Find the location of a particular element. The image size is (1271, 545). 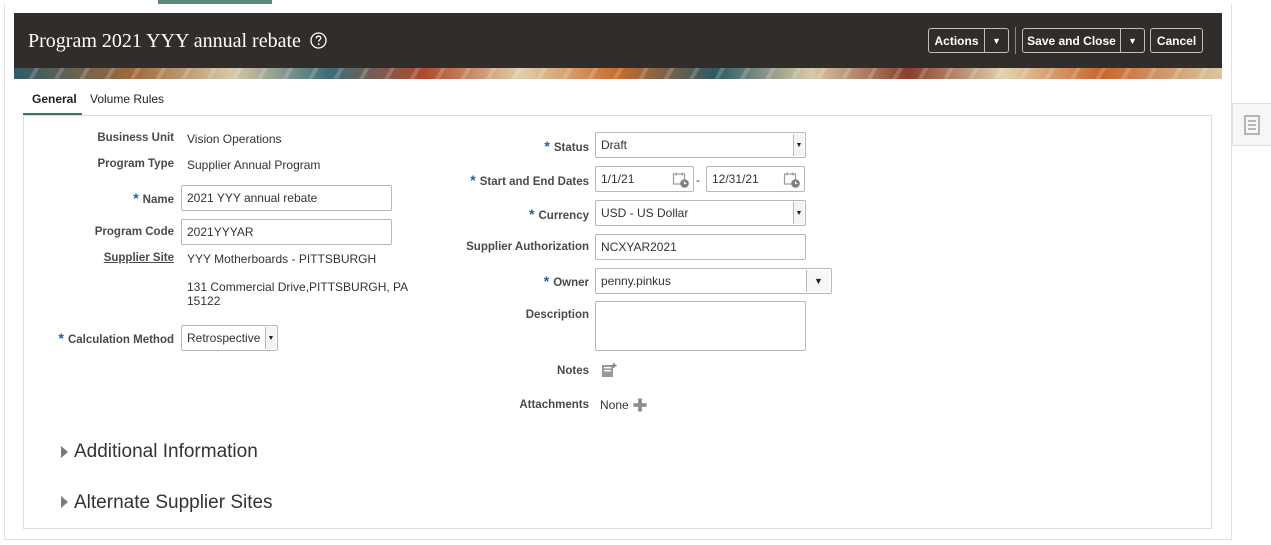

calculation-method-label: * Calculation Method is located at coordinates (116, 338).